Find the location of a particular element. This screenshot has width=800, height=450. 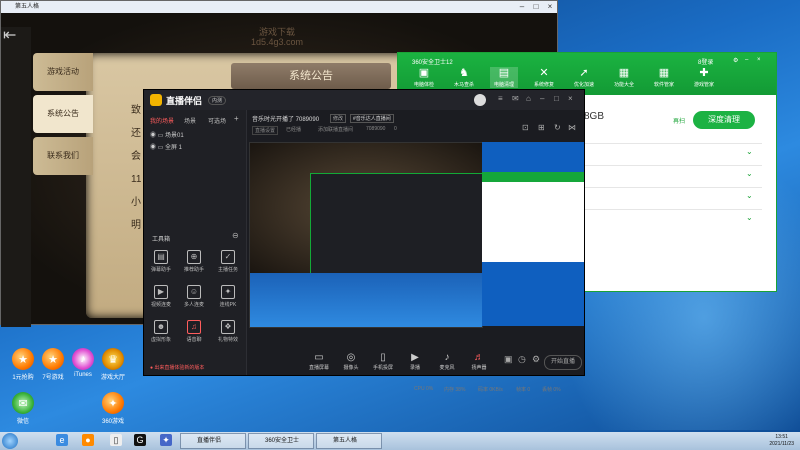

add-room-link: 添加联播直播间 is located at coordinates (335, 129).